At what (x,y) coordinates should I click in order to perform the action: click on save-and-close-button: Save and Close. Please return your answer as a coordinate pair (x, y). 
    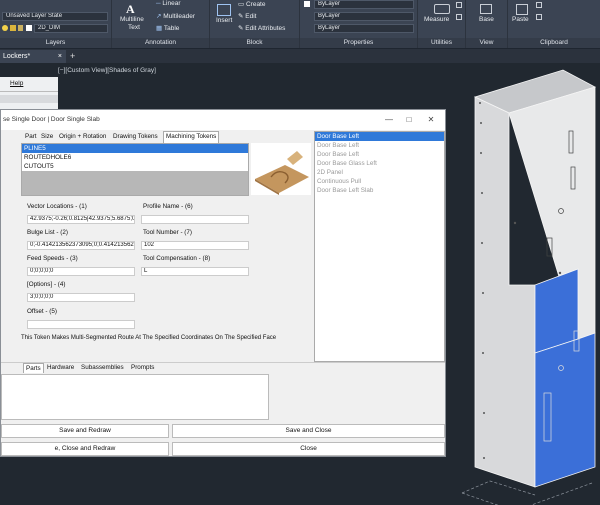
    Looking at the image, I should click on (308, 431).